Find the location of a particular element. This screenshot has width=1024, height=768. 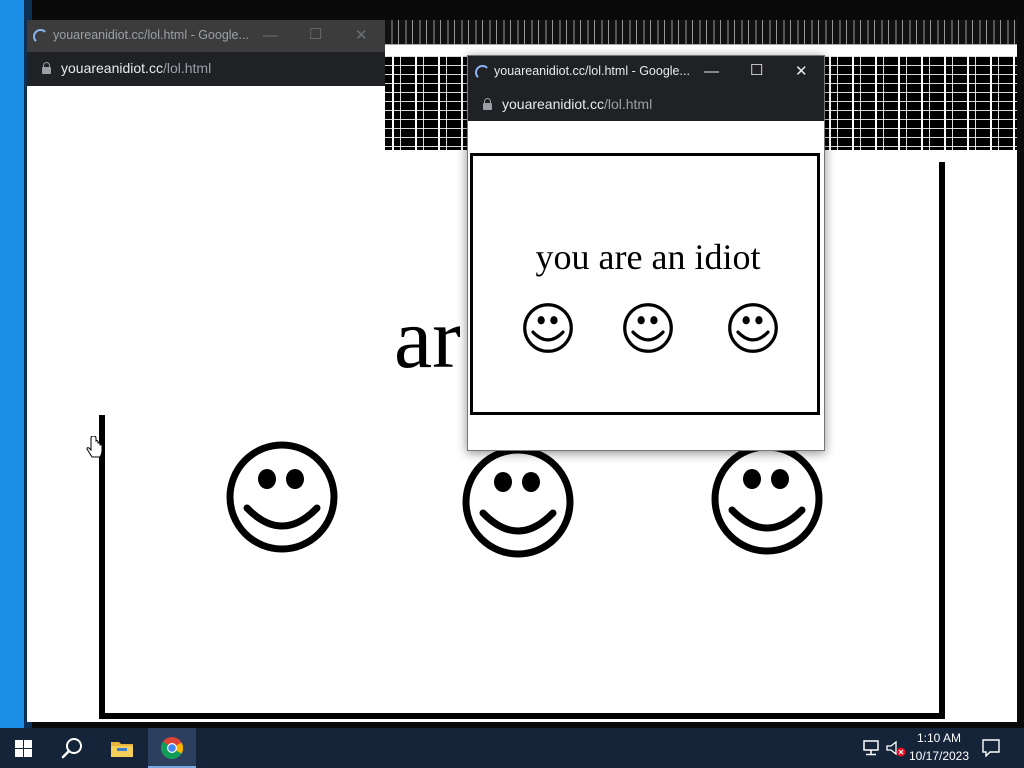

back-window-address-bar: youareanidiot.cc/lol.html is located at coordinates (206, 69).